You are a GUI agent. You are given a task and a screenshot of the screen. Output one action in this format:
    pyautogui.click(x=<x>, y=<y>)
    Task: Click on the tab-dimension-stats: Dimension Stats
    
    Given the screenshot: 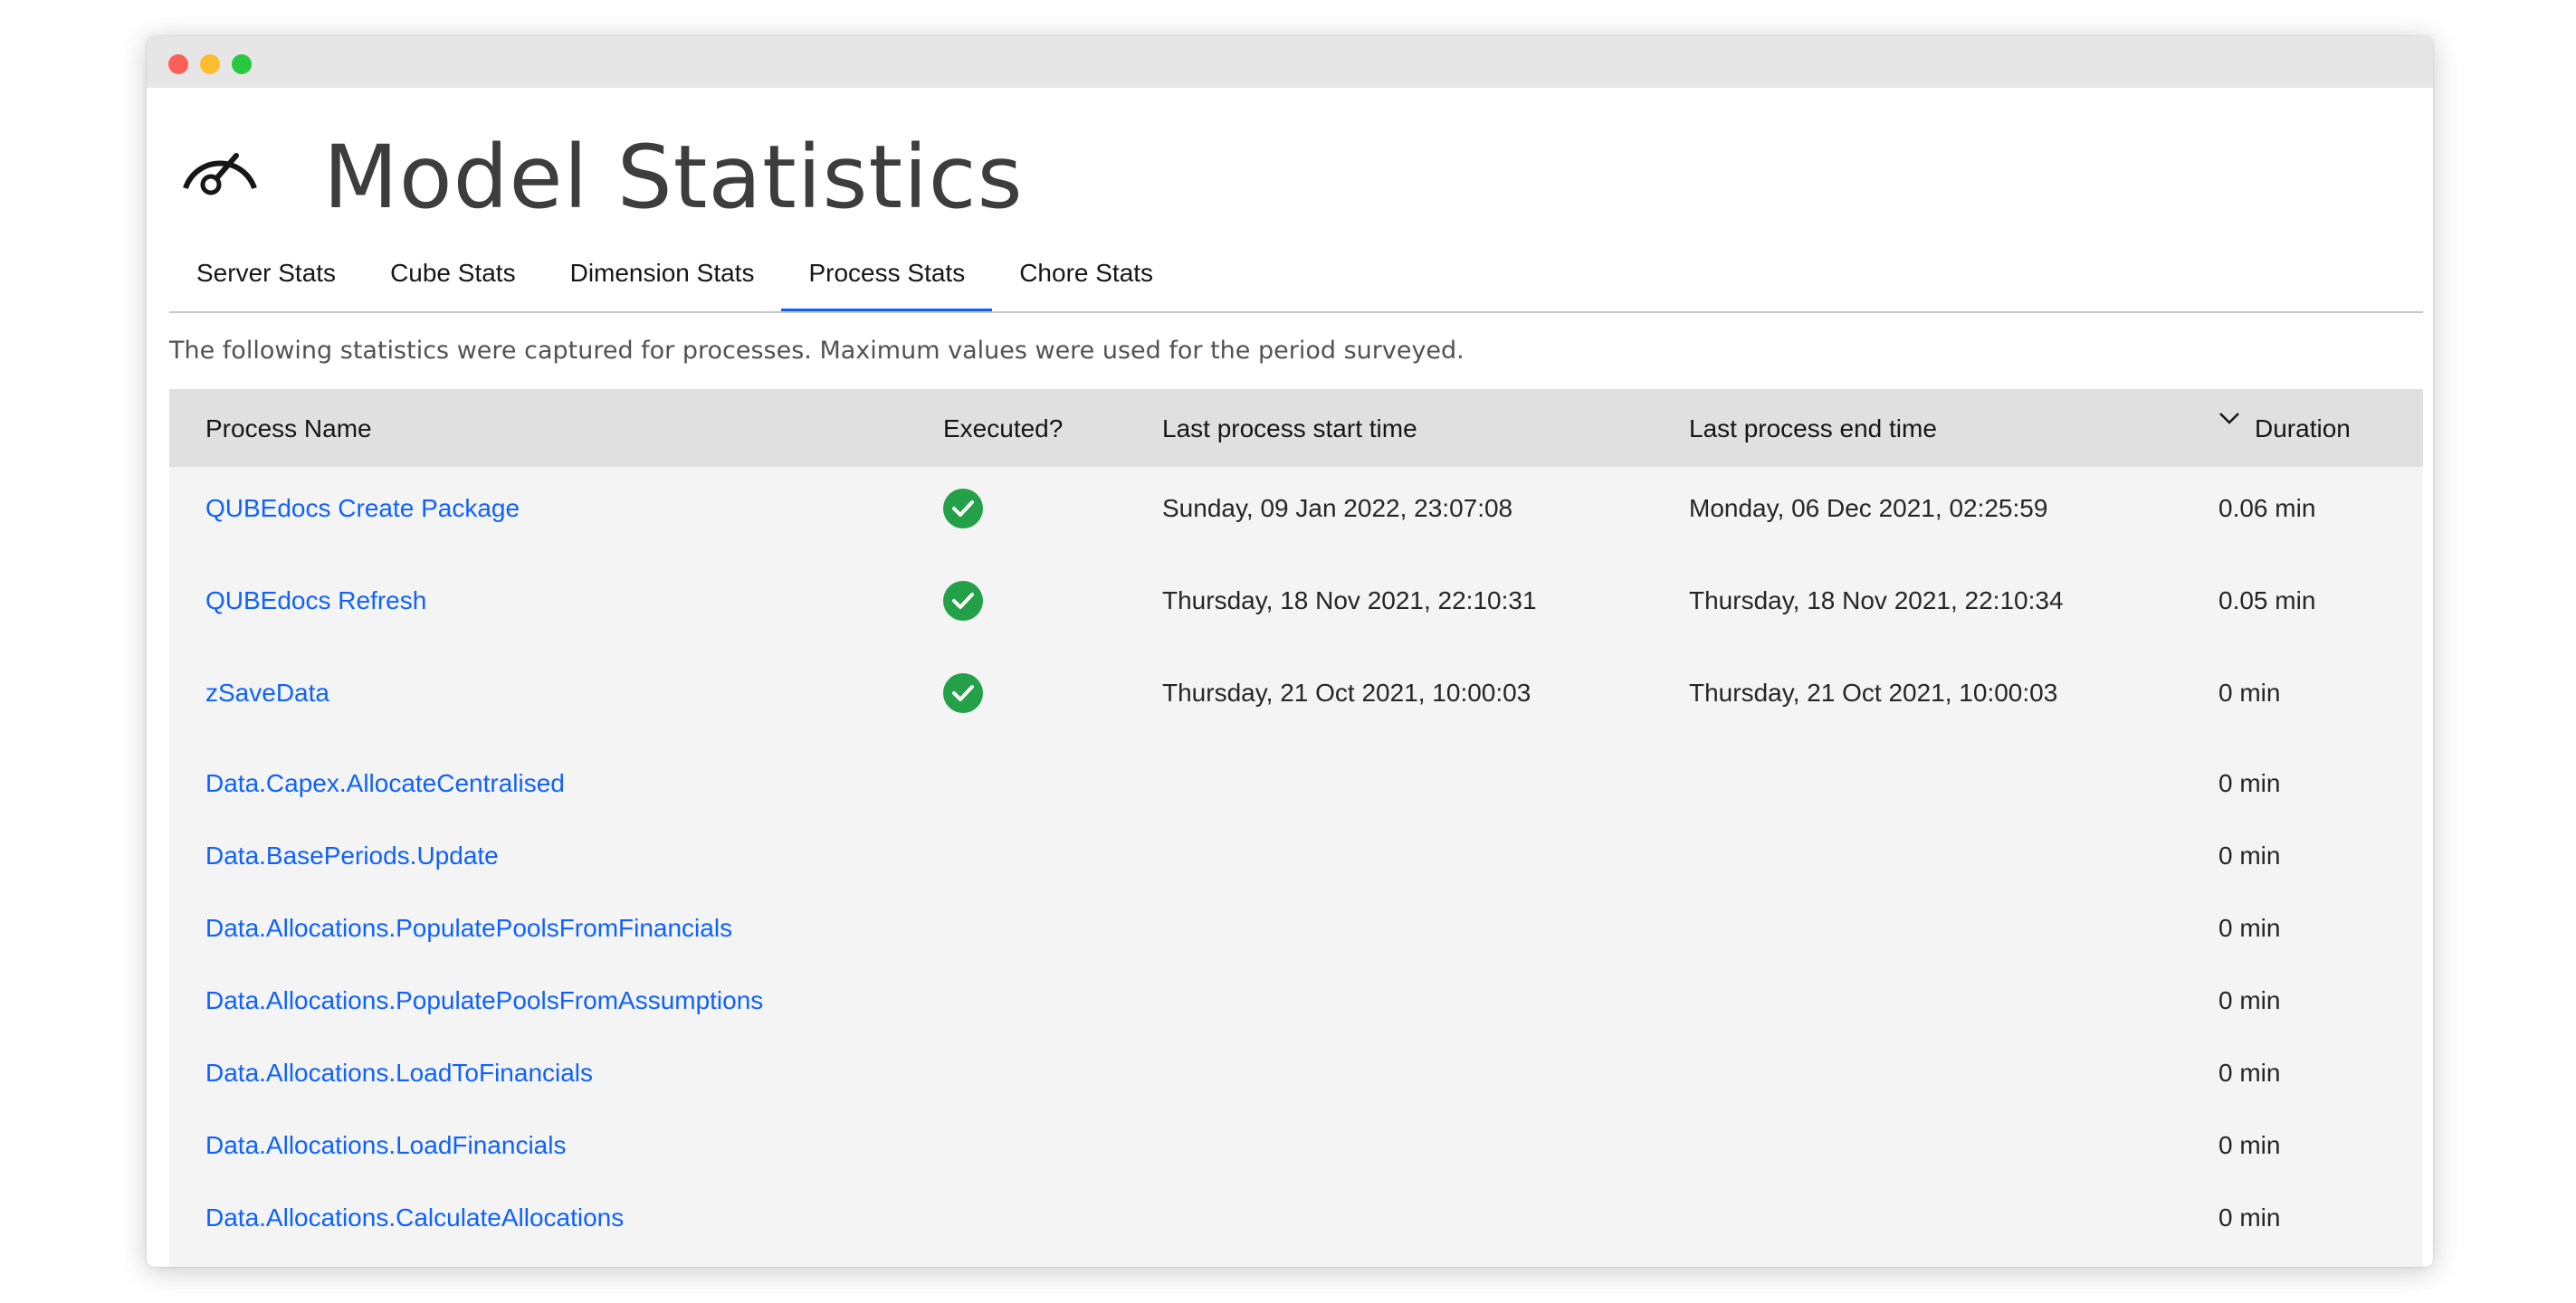 What is the action you would take?
    pyautogui.click(x=662, y=277)
    